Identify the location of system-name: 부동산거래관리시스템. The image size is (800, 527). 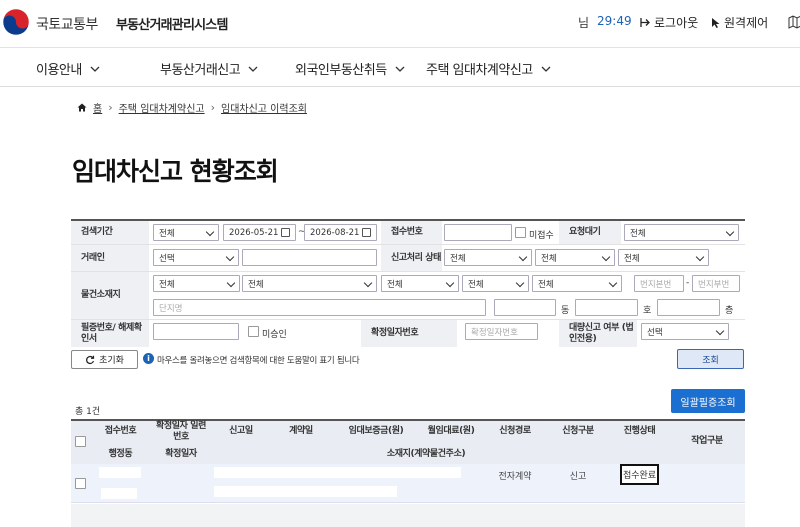
(172, 23).